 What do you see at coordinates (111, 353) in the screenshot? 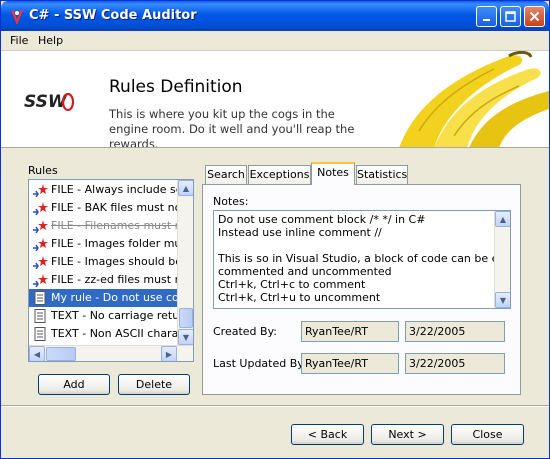
I see `horizontal-scrollbar: ◀ ▶` at bounding box center [111, 353].